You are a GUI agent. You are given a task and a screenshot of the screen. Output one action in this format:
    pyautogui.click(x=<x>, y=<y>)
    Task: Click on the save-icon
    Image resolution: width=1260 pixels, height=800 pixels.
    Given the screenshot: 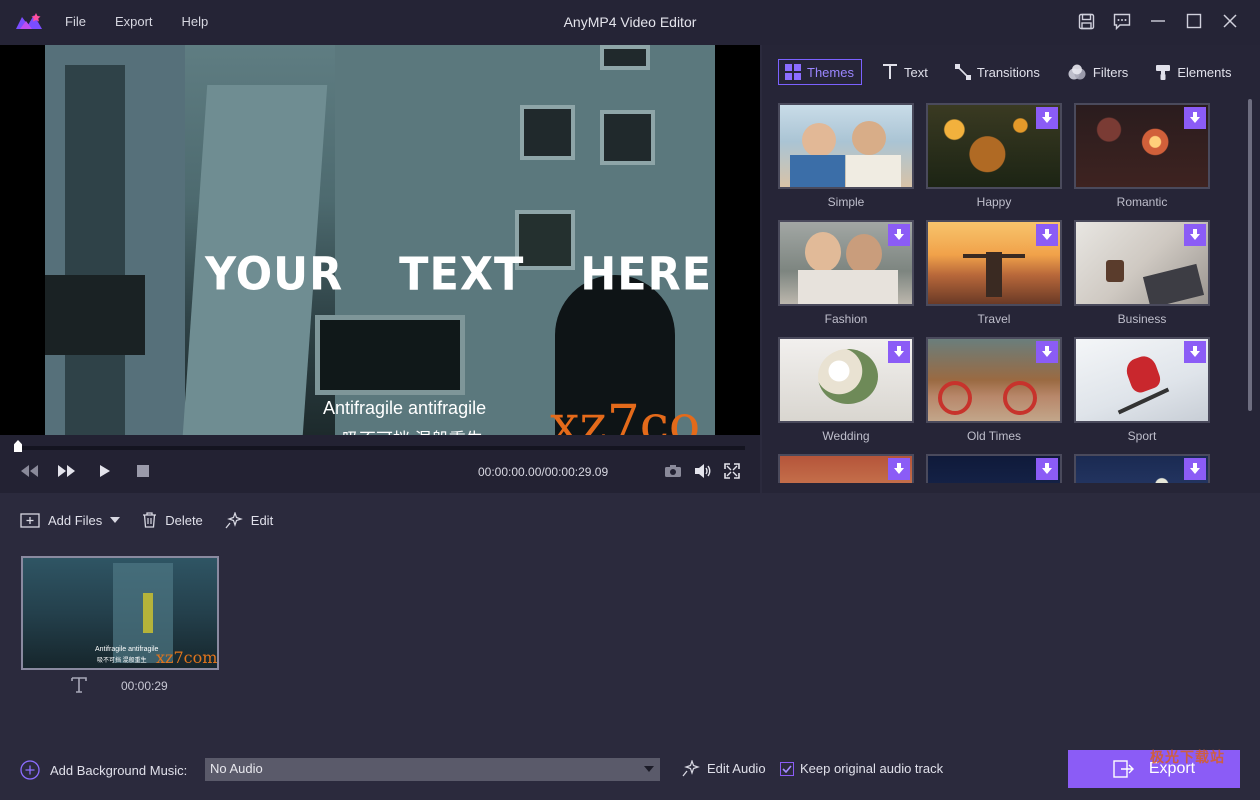 What is the action you would take?
    pyautogui.click(x=1086, y=21)
    